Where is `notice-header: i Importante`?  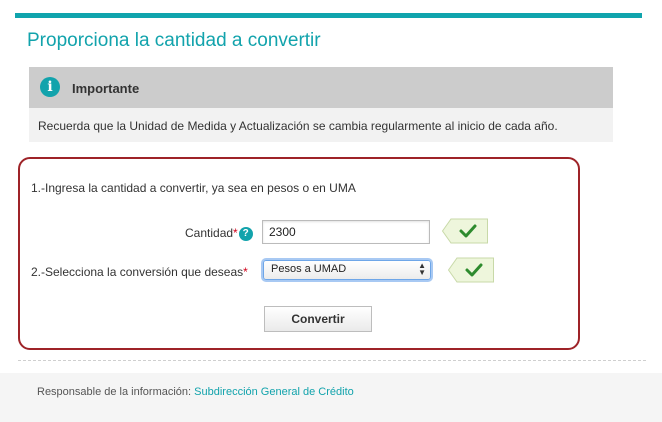 notice-header: i Importante is located at coordinates (321, 87).